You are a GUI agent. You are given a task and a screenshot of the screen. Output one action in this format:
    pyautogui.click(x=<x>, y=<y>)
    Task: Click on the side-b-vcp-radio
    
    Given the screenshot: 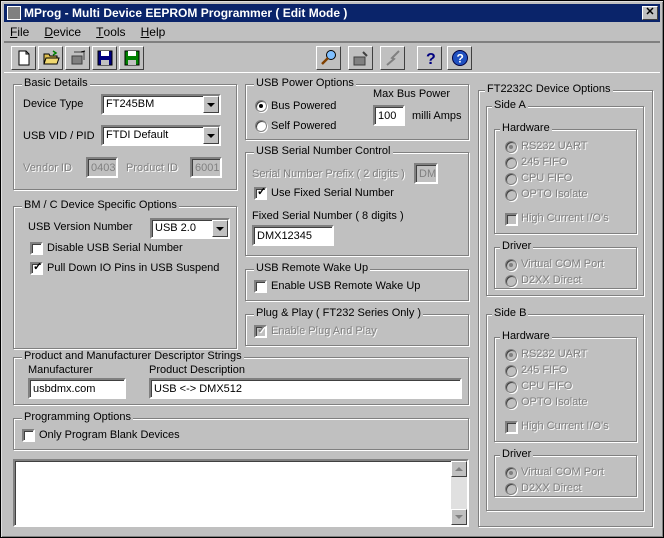 What is the action you would take?
    pyautogui.click(x=511, y=473)
    